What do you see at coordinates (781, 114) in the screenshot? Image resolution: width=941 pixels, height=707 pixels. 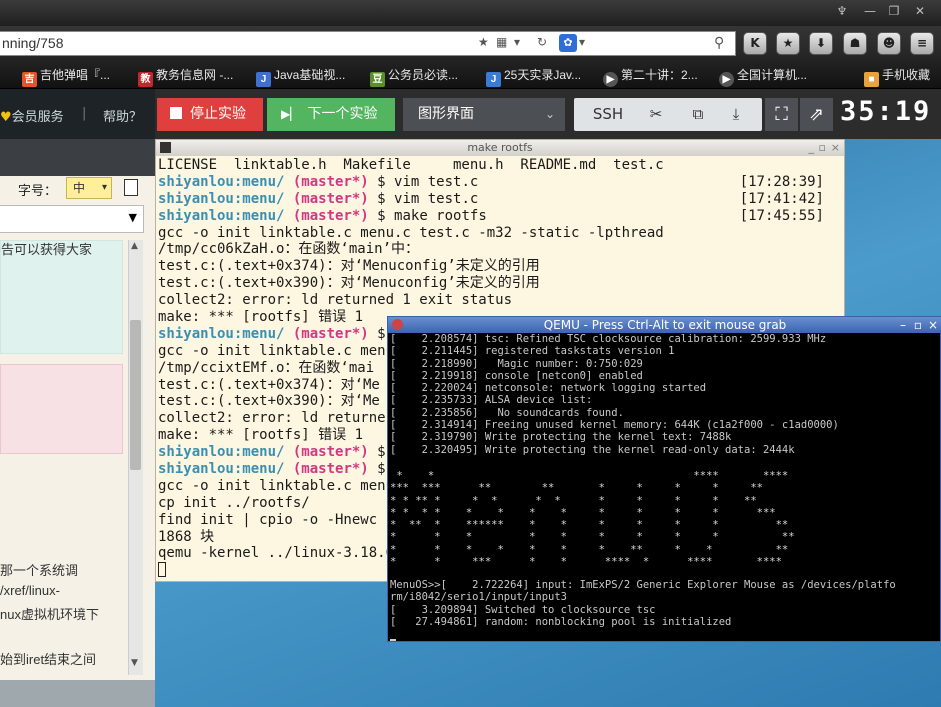 I see `fullscreen-icon: ⛶` at bounding box center [781, 114].